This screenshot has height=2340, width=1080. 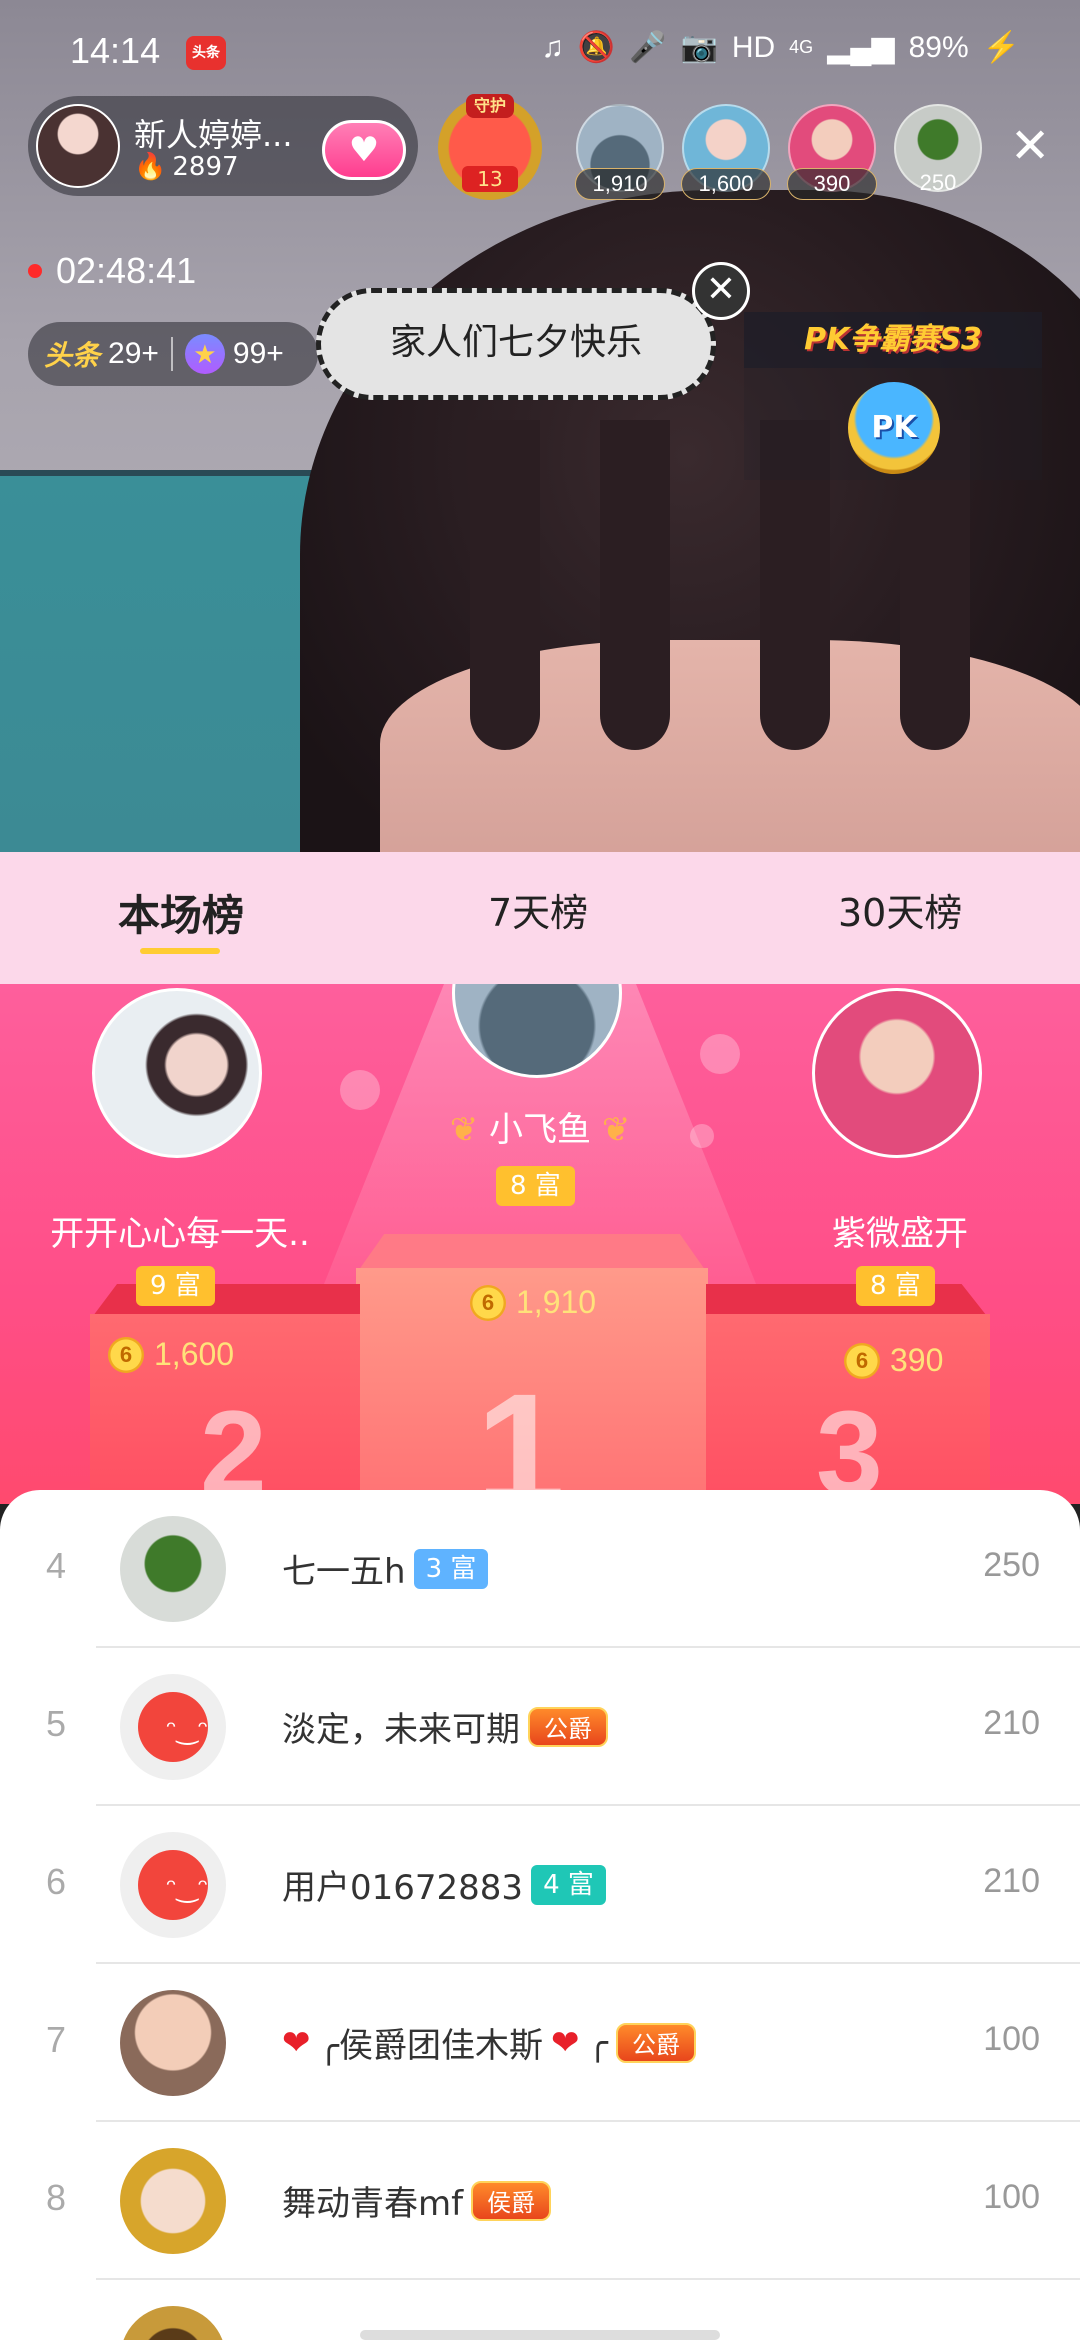 I want to click on live-timer: 02:48:41, so click(x=112, y=271).